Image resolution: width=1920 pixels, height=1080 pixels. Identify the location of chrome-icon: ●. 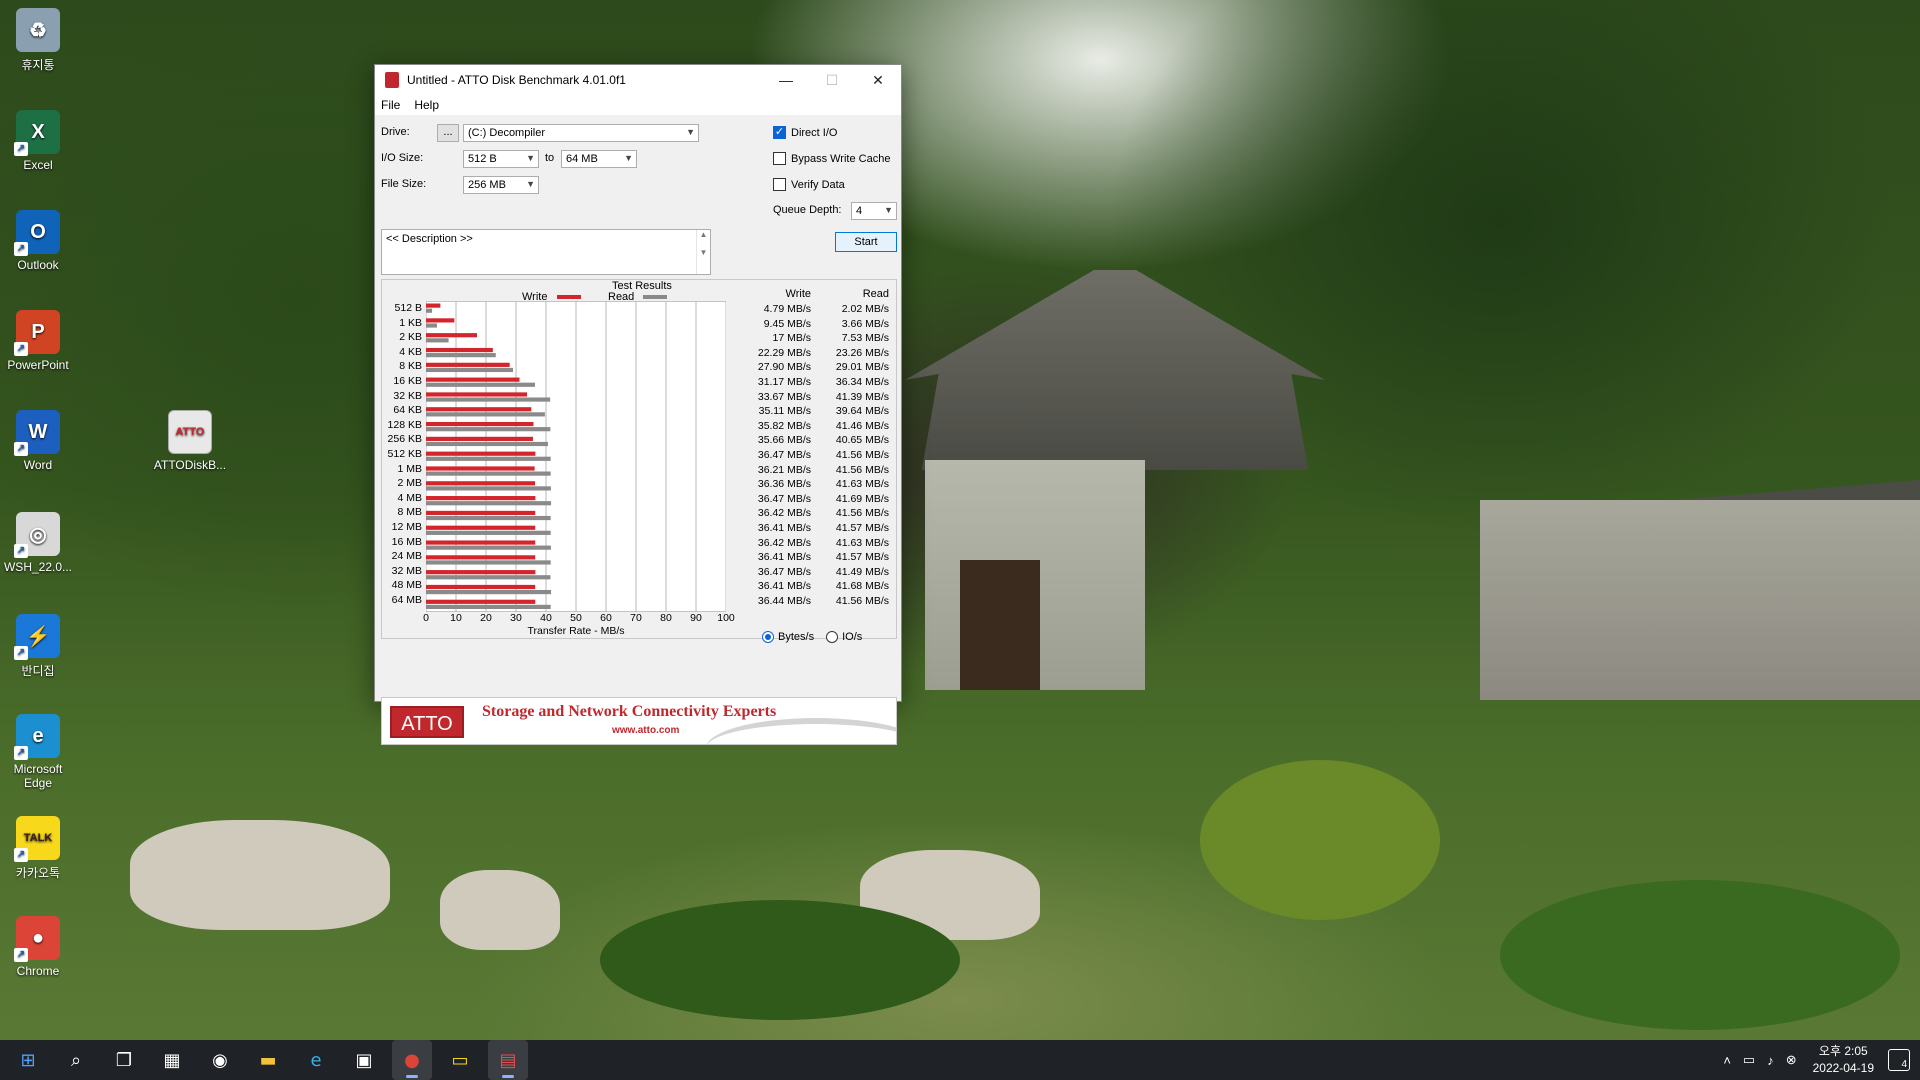
(412, 1060).